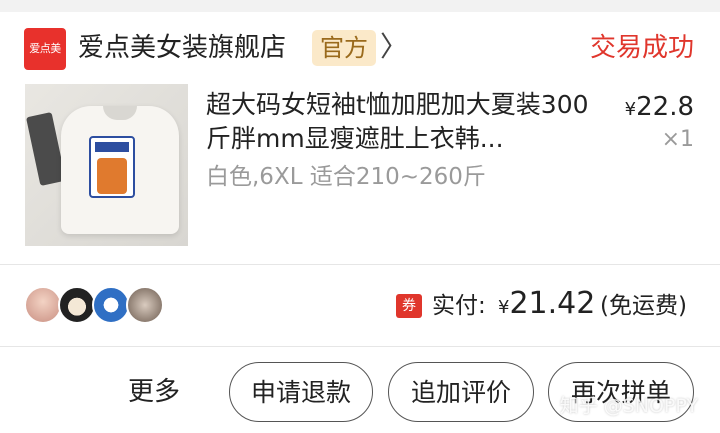 Image resolution: width=720 pixels, height=433 pixels. I want to click on paid-label: 实付:, so click(459, 306).